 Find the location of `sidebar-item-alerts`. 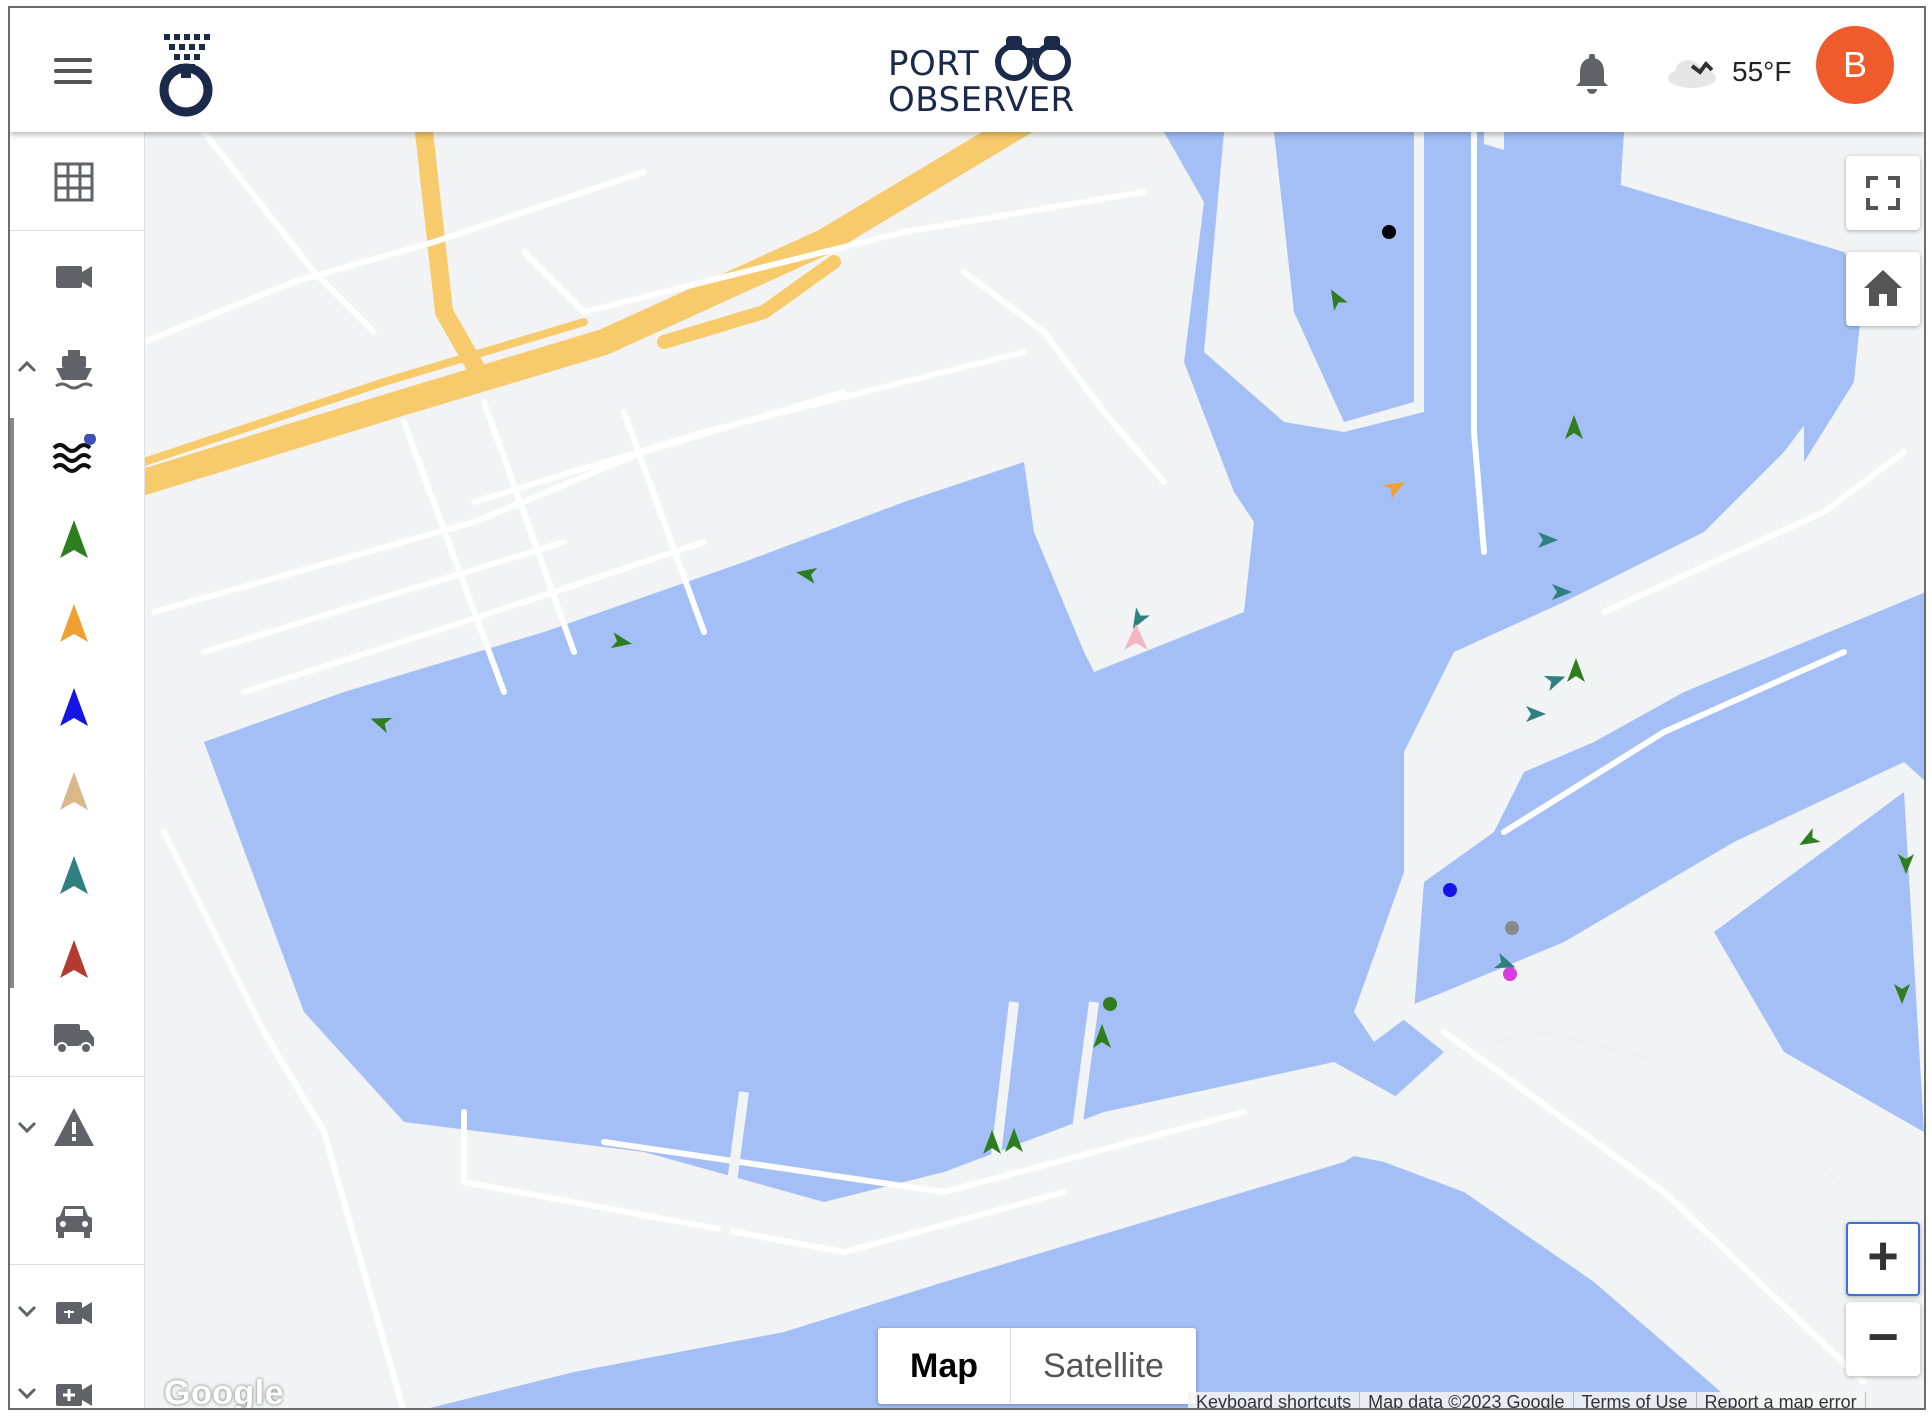

sidebar-item-alerts is located at coordinates (77, 1127).